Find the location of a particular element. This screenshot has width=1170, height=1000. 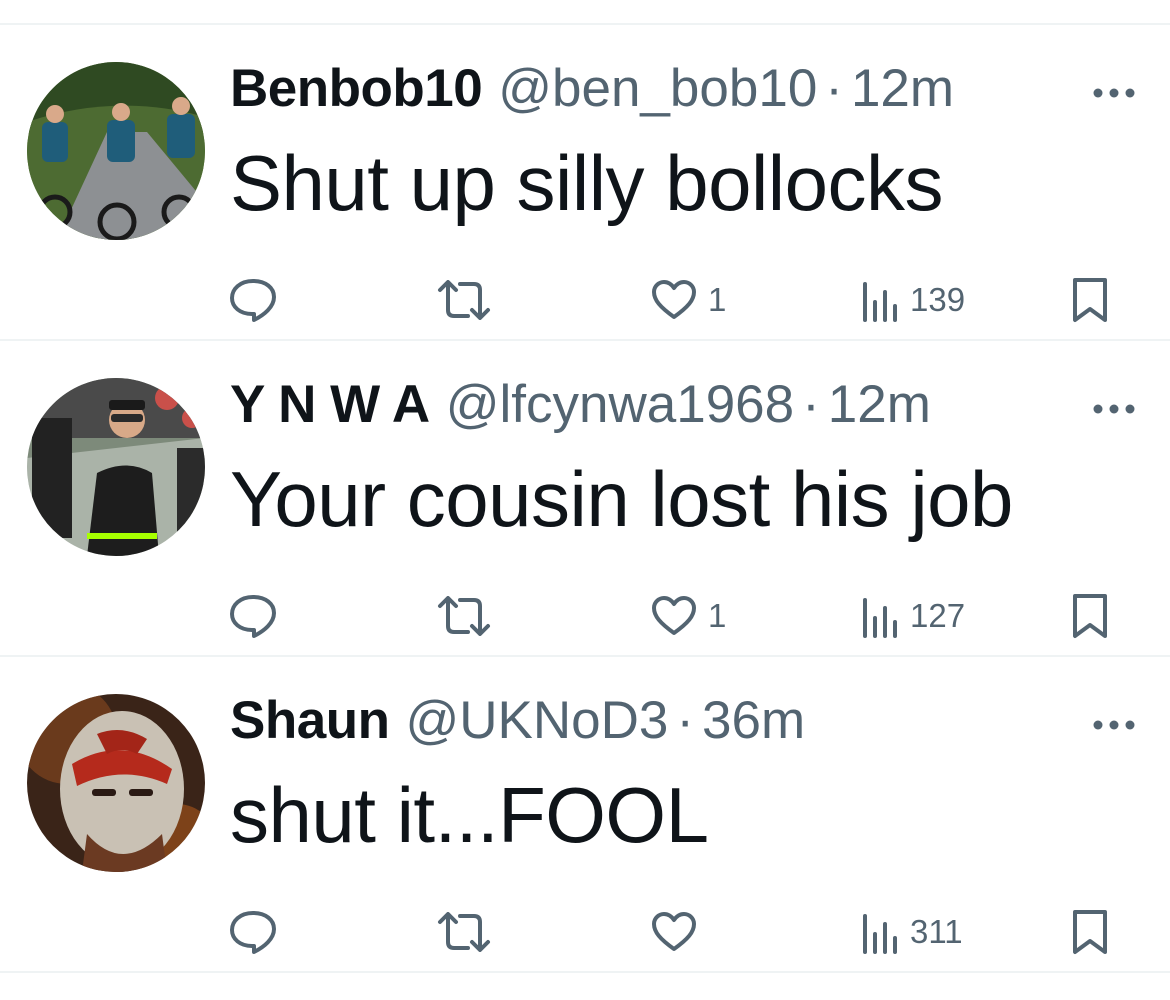

view-count: 127 is located at coordinates (938, 615).